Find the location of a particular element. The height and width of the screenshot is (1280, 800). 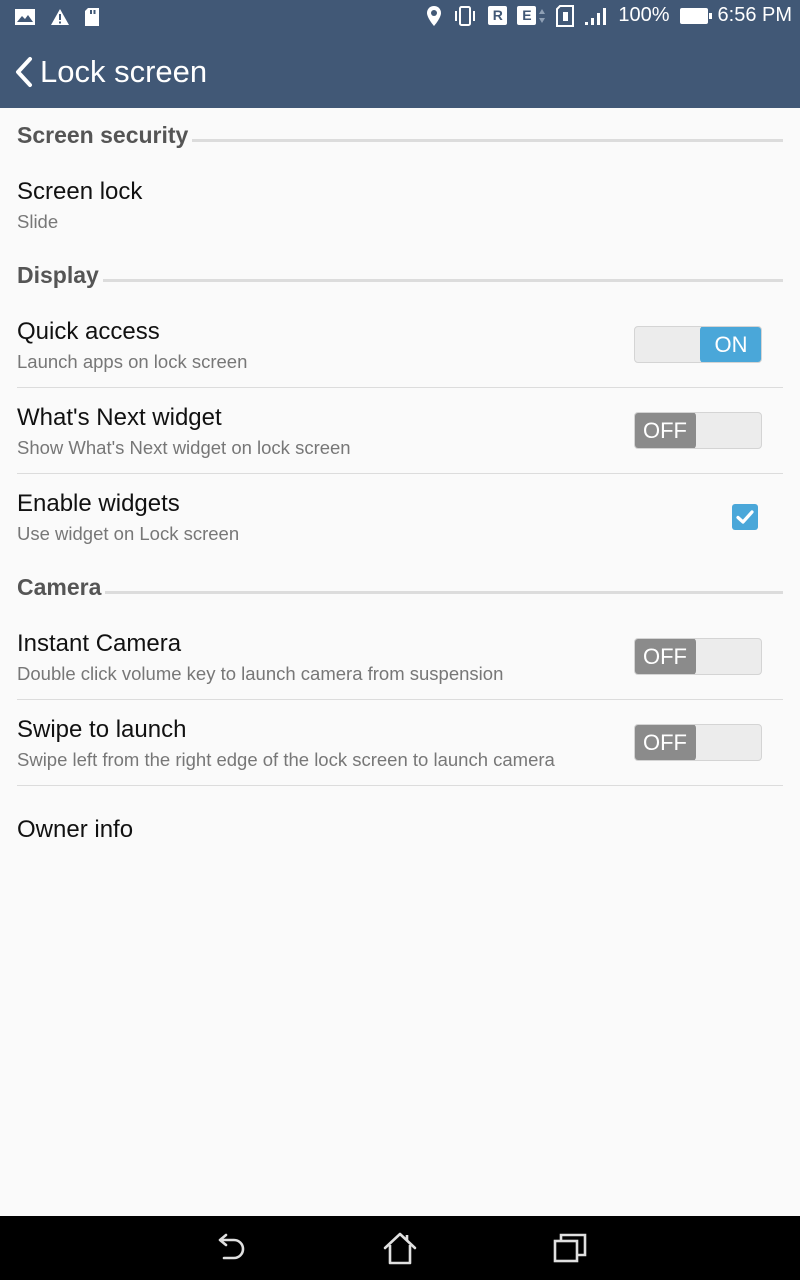

instant-camera-toggle: OFF is located at coordinates (698, 656).